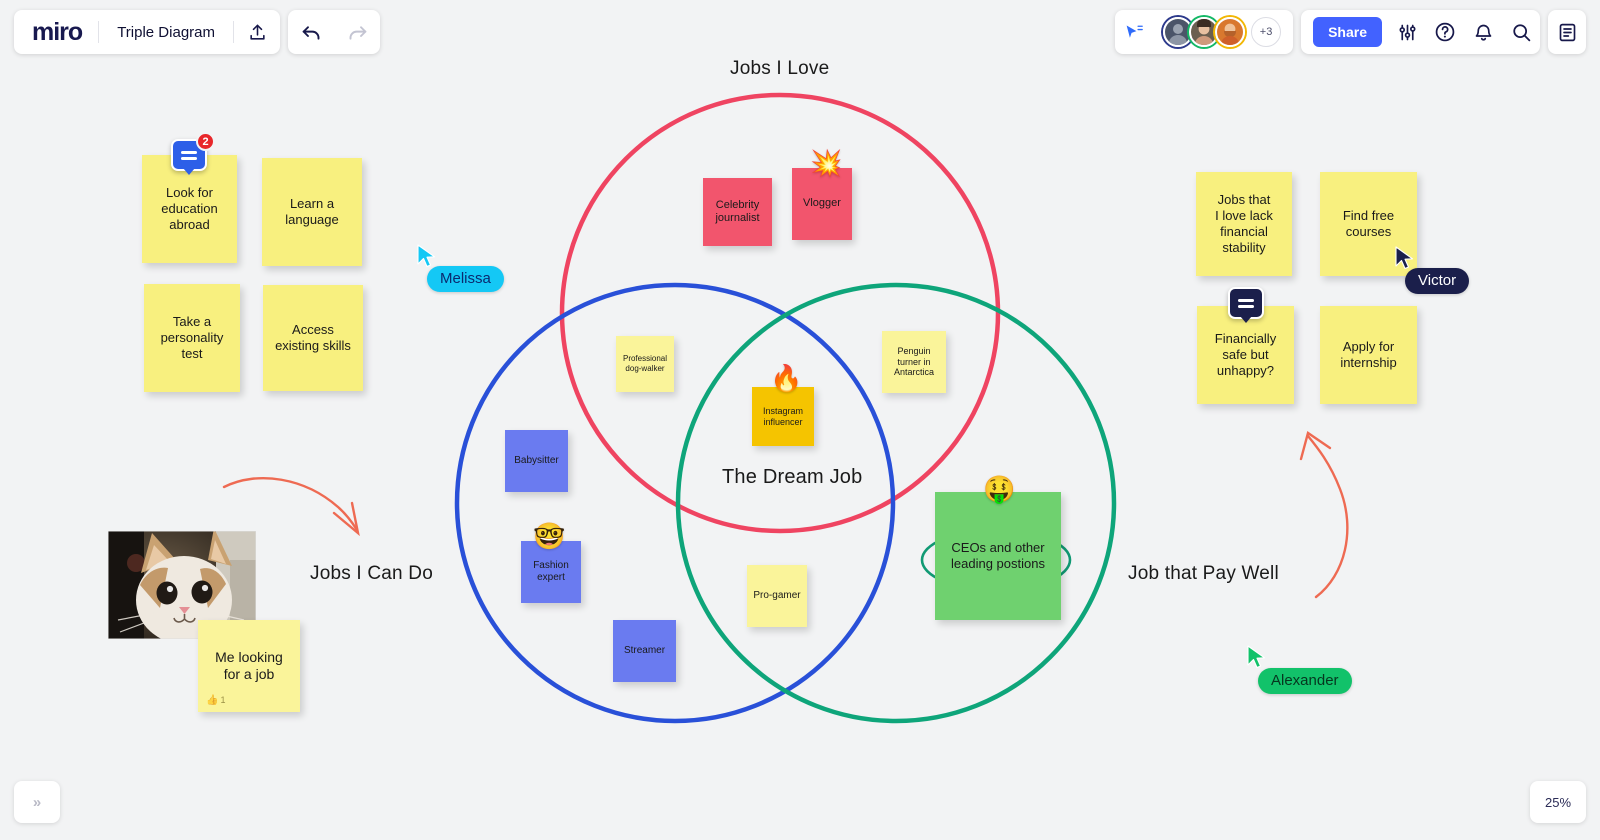  I want to click on sticky-emoji-icon: 🤓, so click(549, 536).